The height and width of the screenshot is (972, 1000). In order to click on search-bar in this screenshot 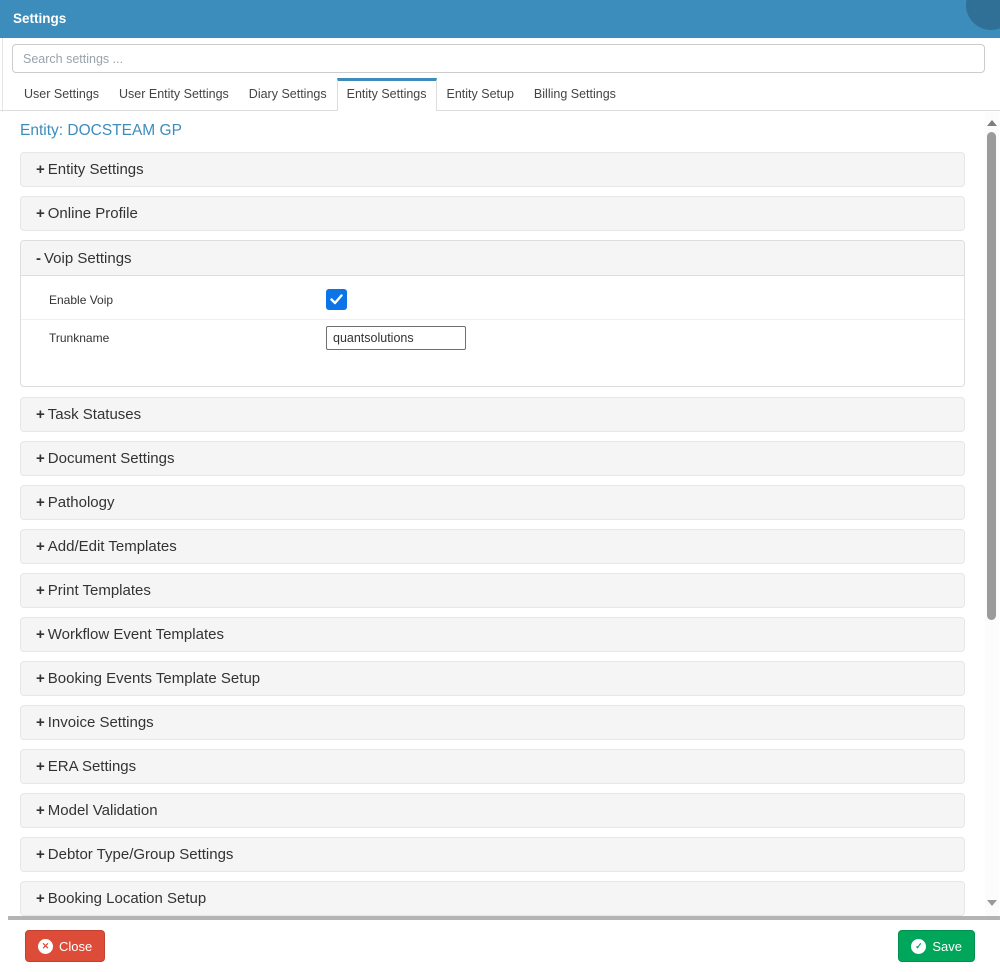, I will do `click(498, 58)`.